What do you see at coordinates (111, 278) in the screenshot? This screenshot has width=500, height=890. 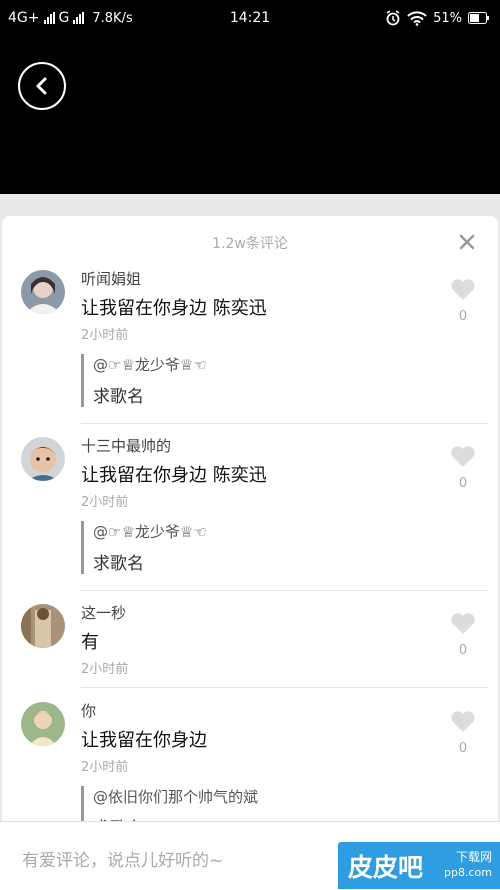 I see `comment-username: 听闻娟姐` at bounding box center [111, 278].